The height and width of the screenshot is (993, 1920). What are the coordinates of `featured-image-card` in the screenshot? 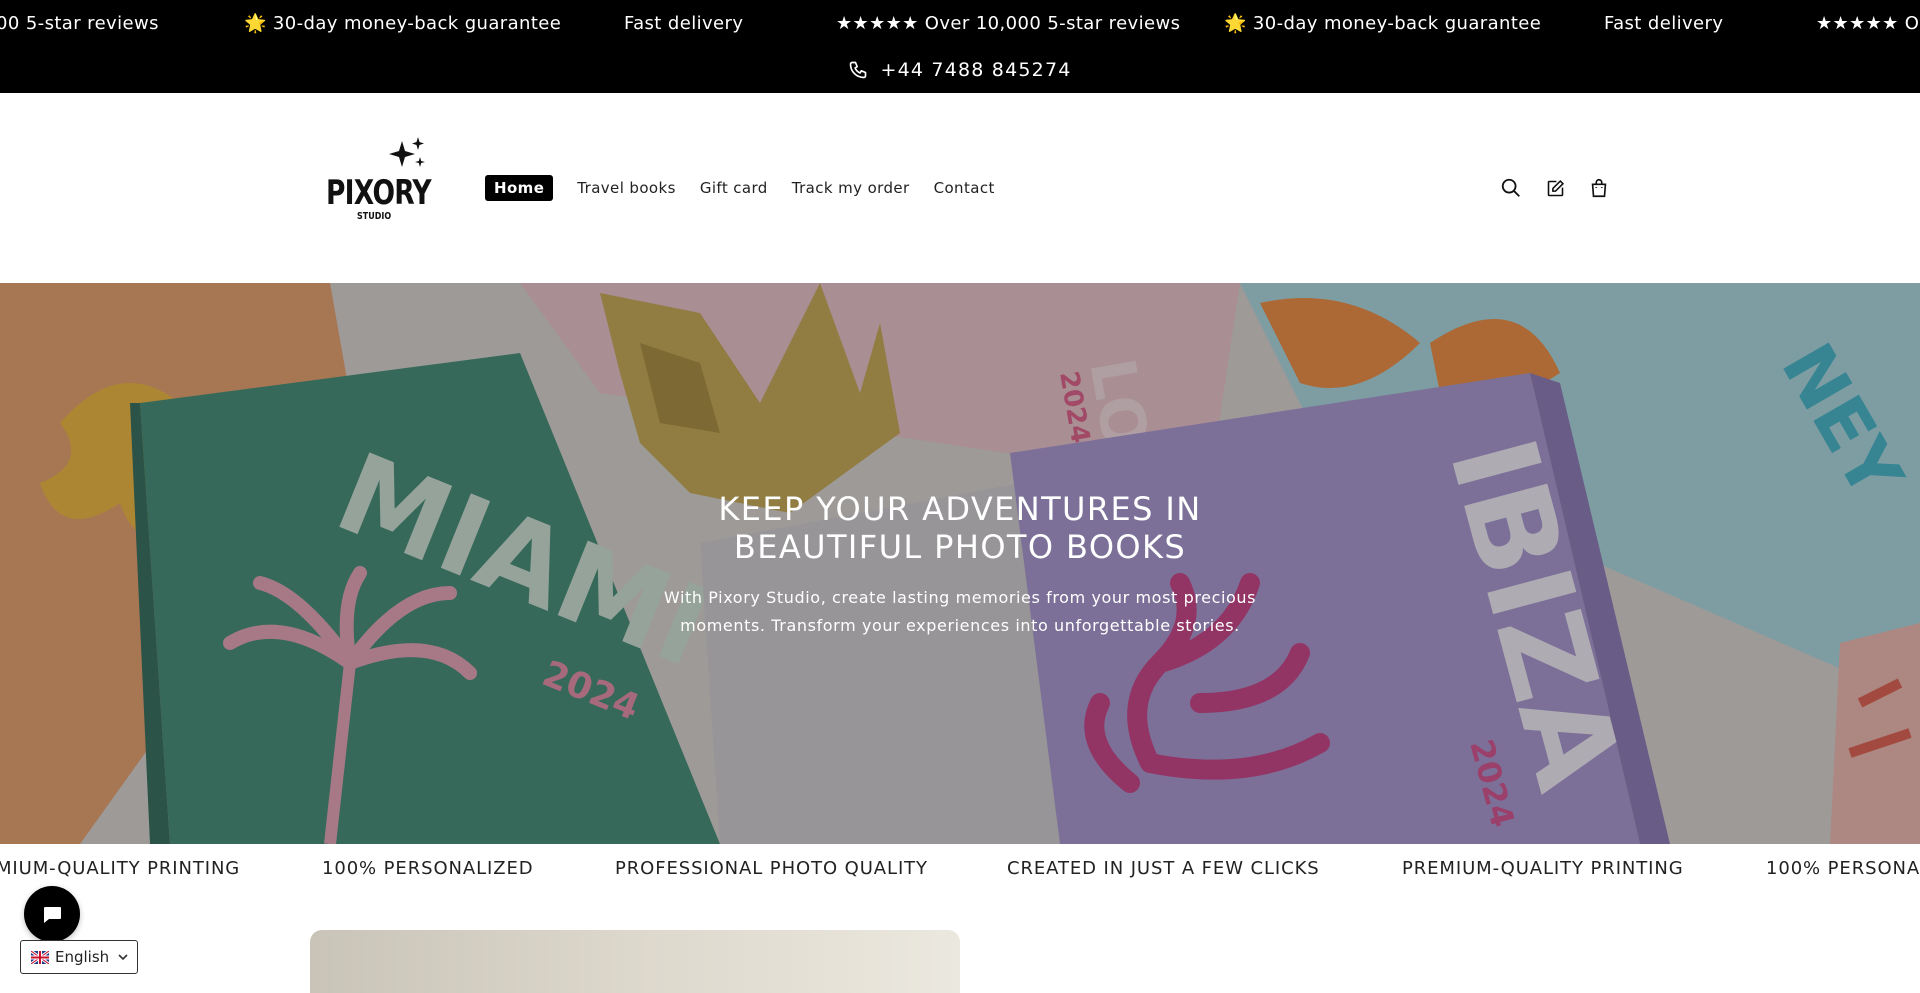 It's located at (635, 961).